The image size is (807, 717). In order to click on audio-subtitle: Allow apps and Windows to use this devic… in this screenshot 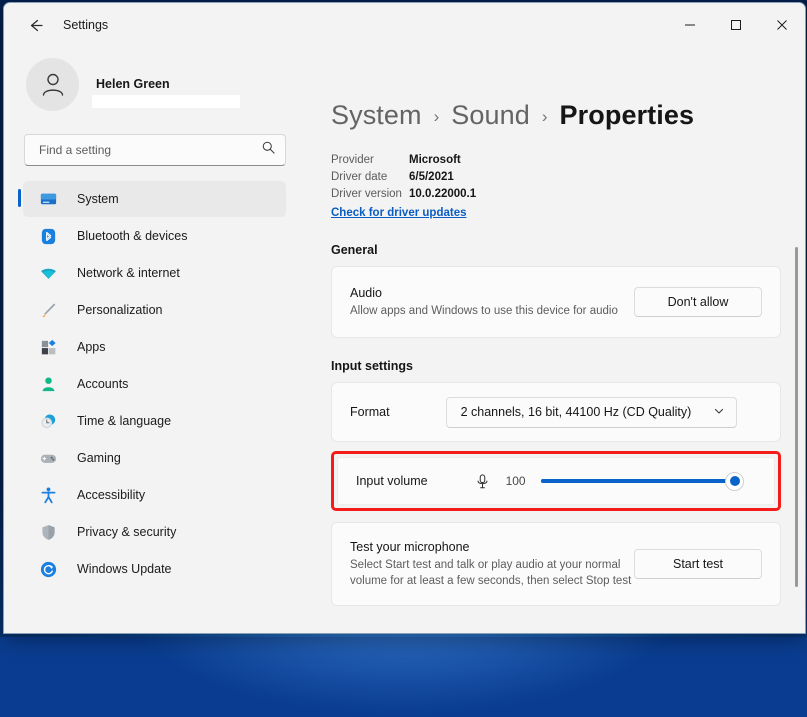, I will do `click(492, 311)`.